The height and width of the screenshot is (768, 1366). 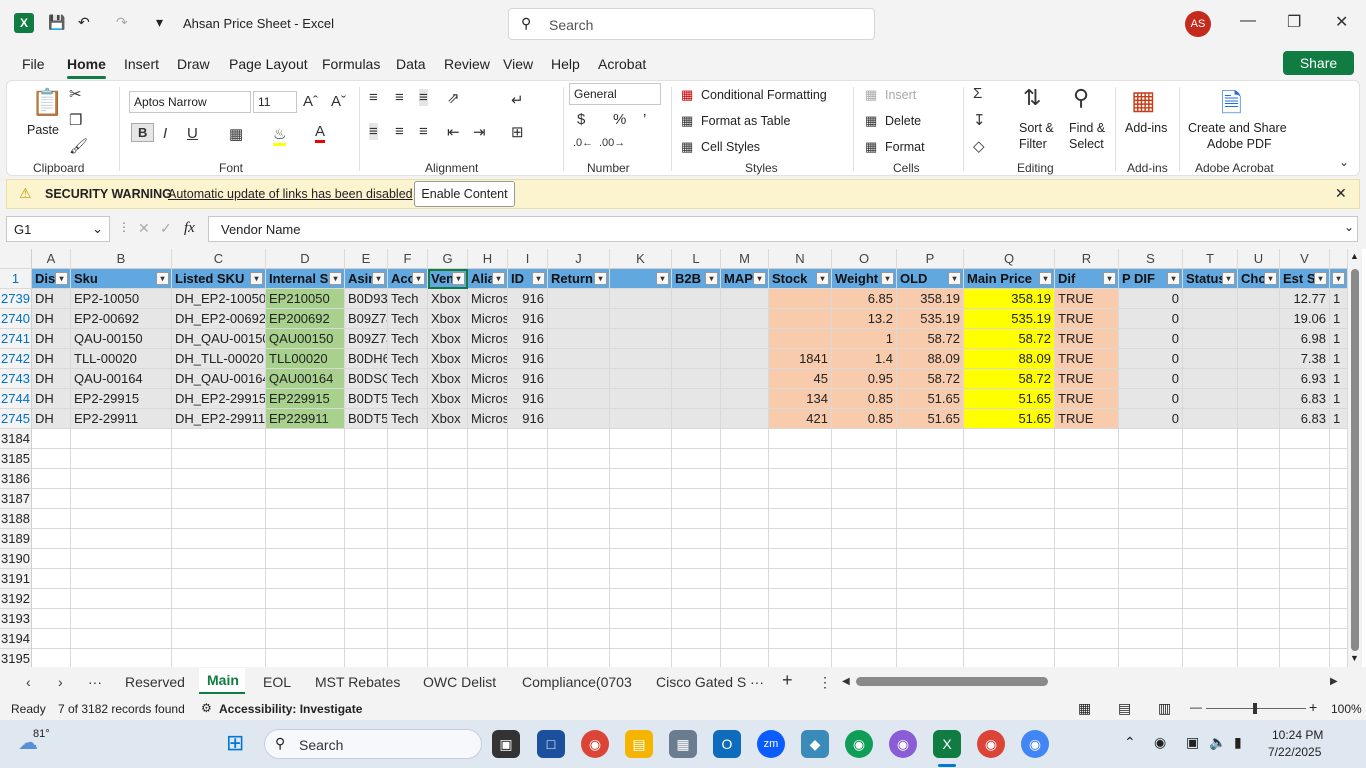 What do you see at coordinates (373, 97) in the screenshot?
I see `align-top-icon: ≡` at bounding box center [373, 97].